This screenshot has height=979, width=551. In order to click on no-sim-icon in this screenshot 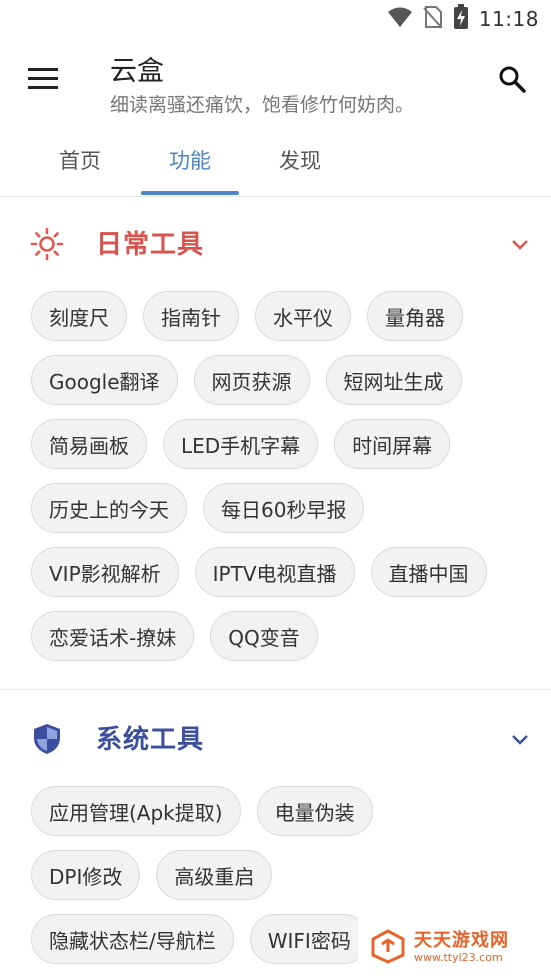, I will do `click(433, 19)`.